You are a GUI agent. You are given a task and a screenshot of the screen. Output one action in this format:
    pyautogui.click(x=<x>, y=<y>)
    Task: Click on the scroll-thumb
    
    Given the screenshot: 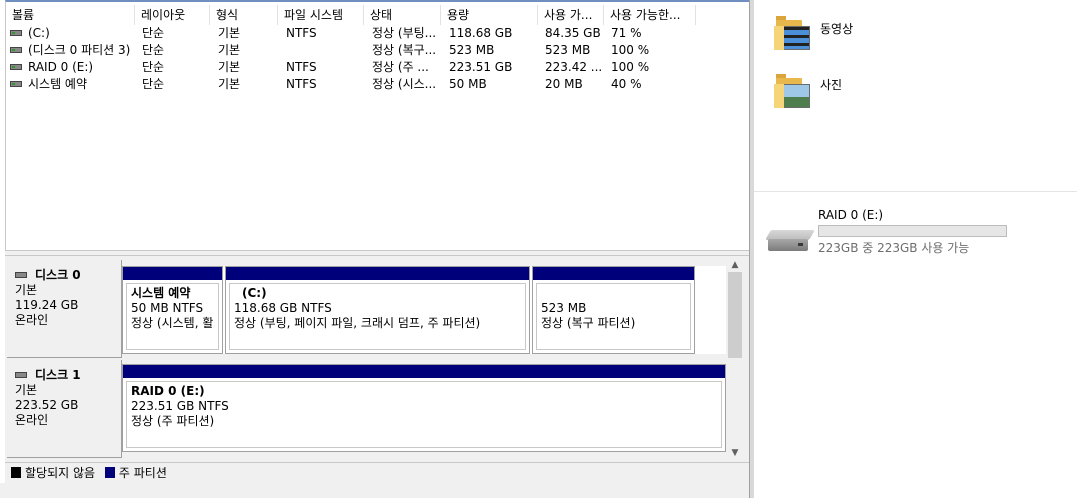 What is the action you would take?
    pyautogui.click(x=735, y=315)
    